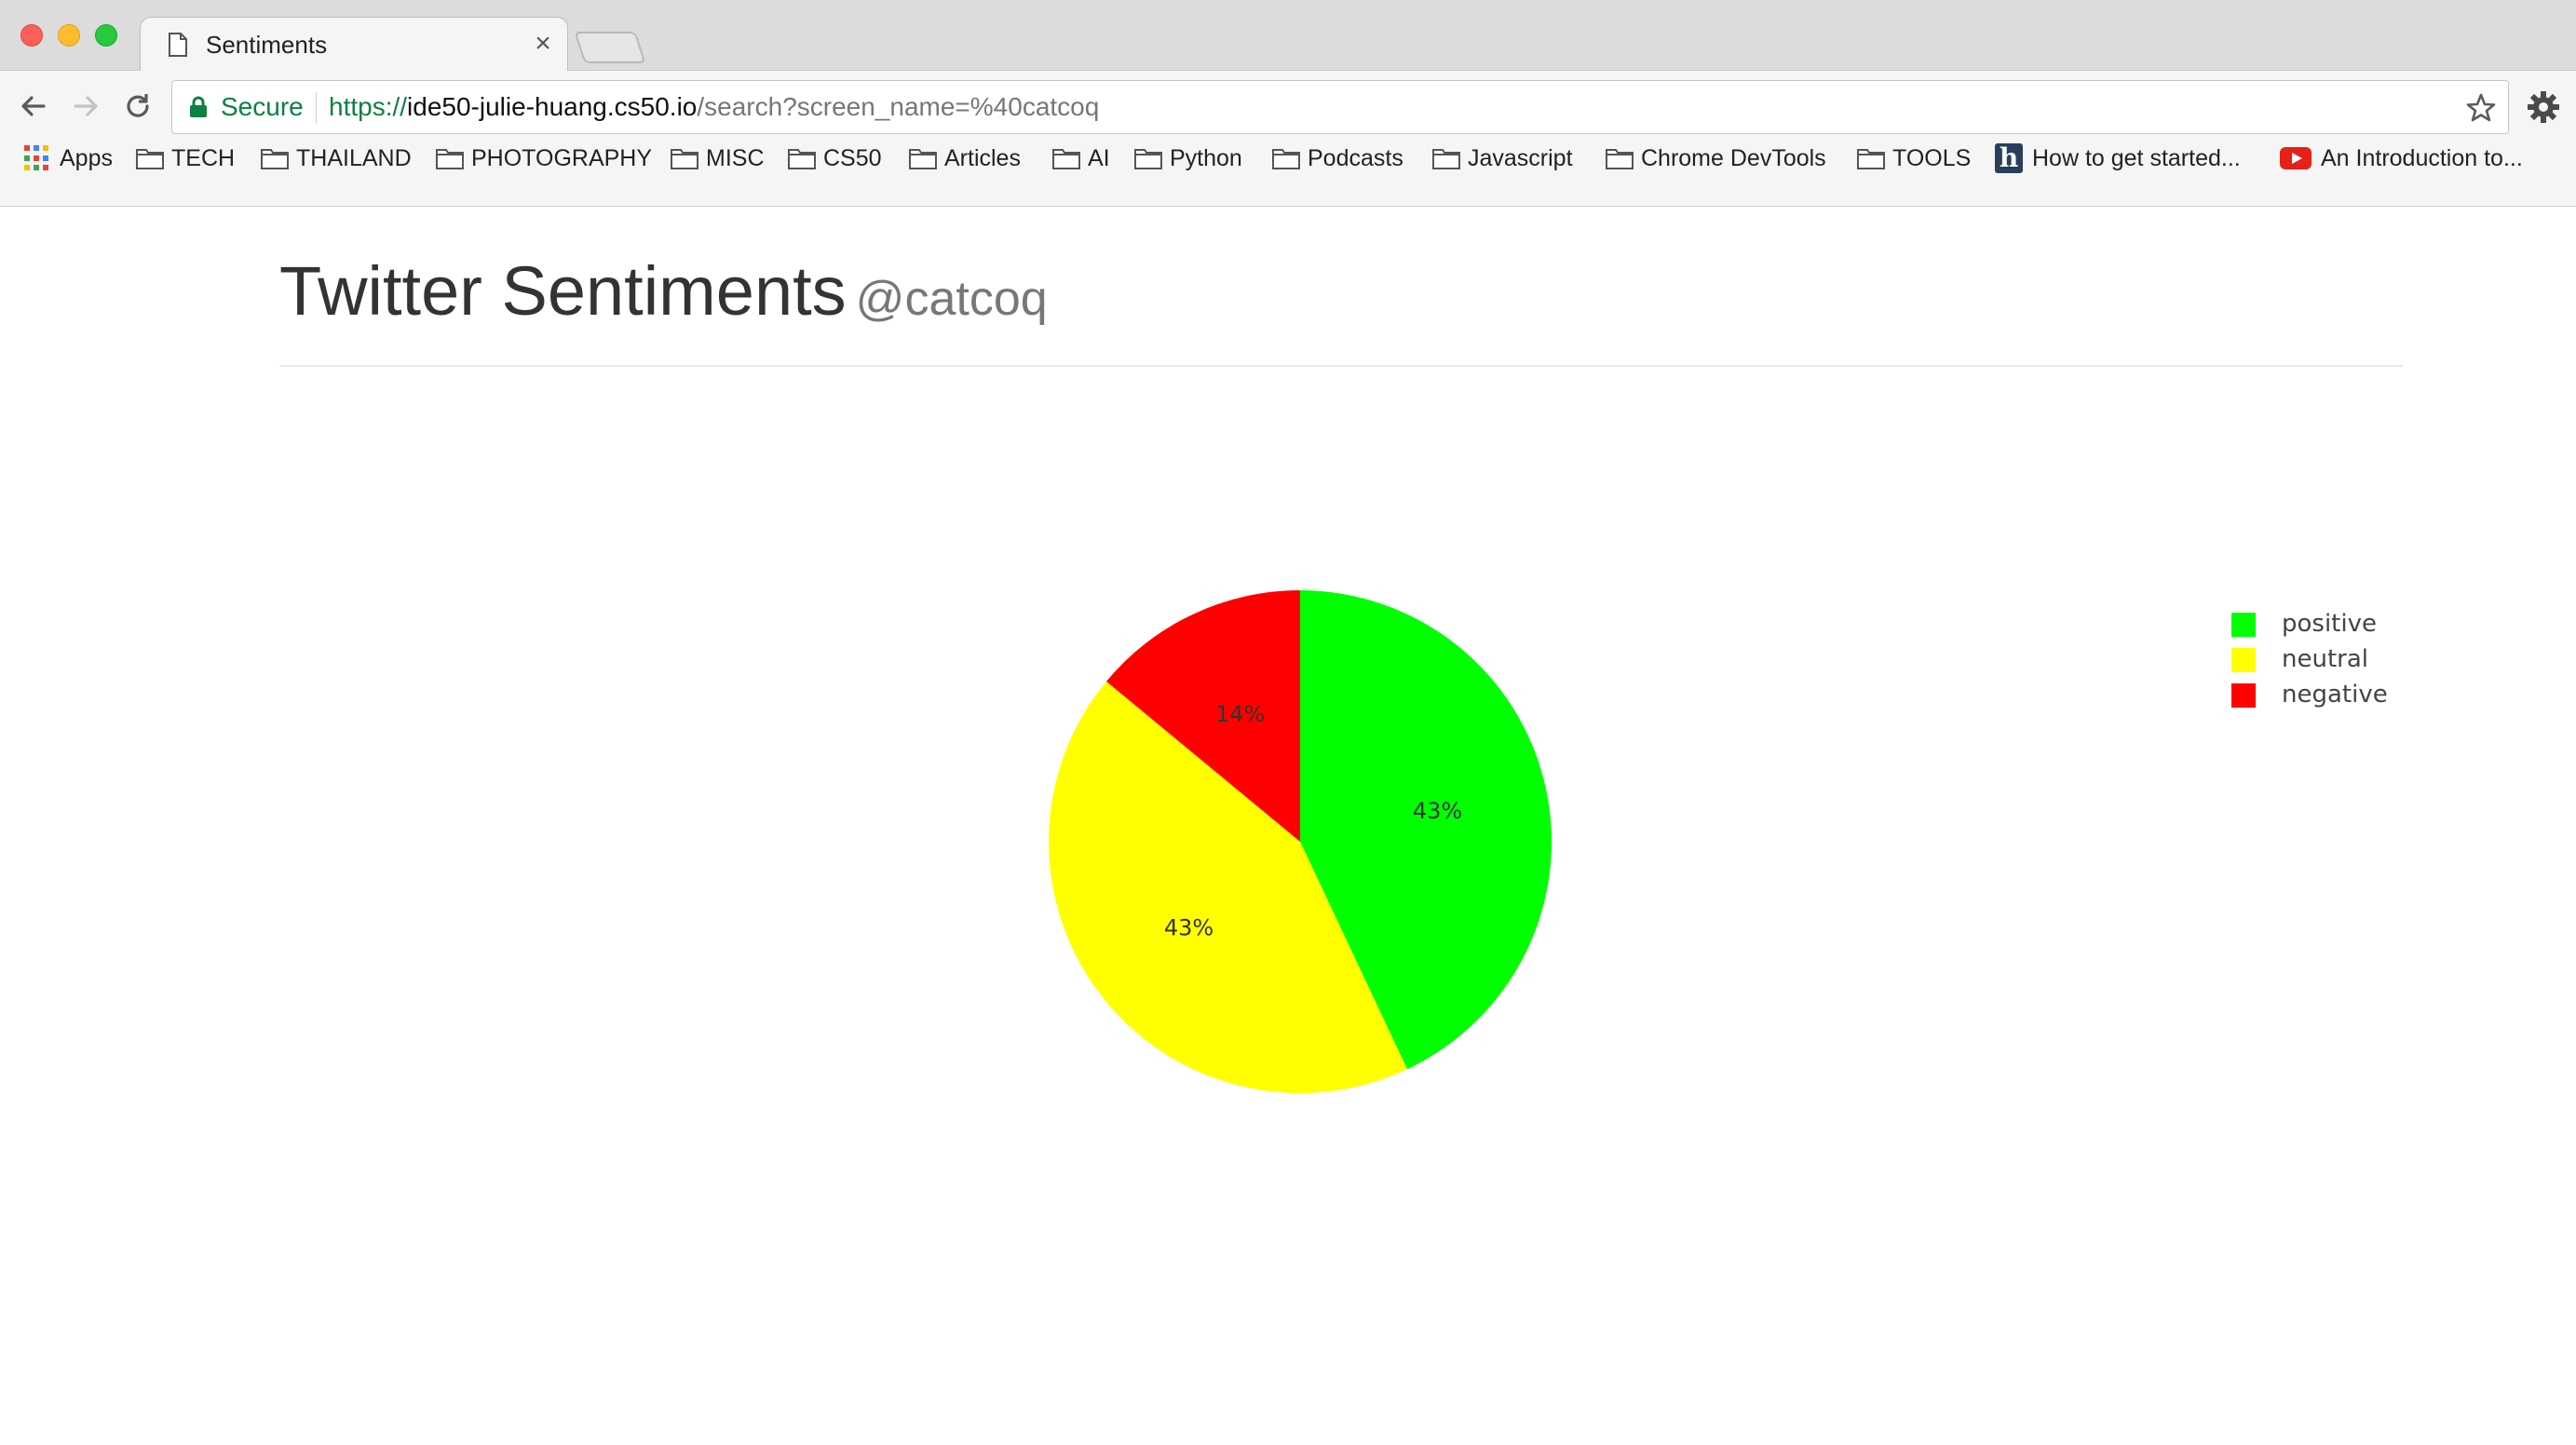 This screenshot has width=2576, height=1445. Describe the element at coordinates (2329, 624) in the screenshot. I see `legend-label: positive` at that location.